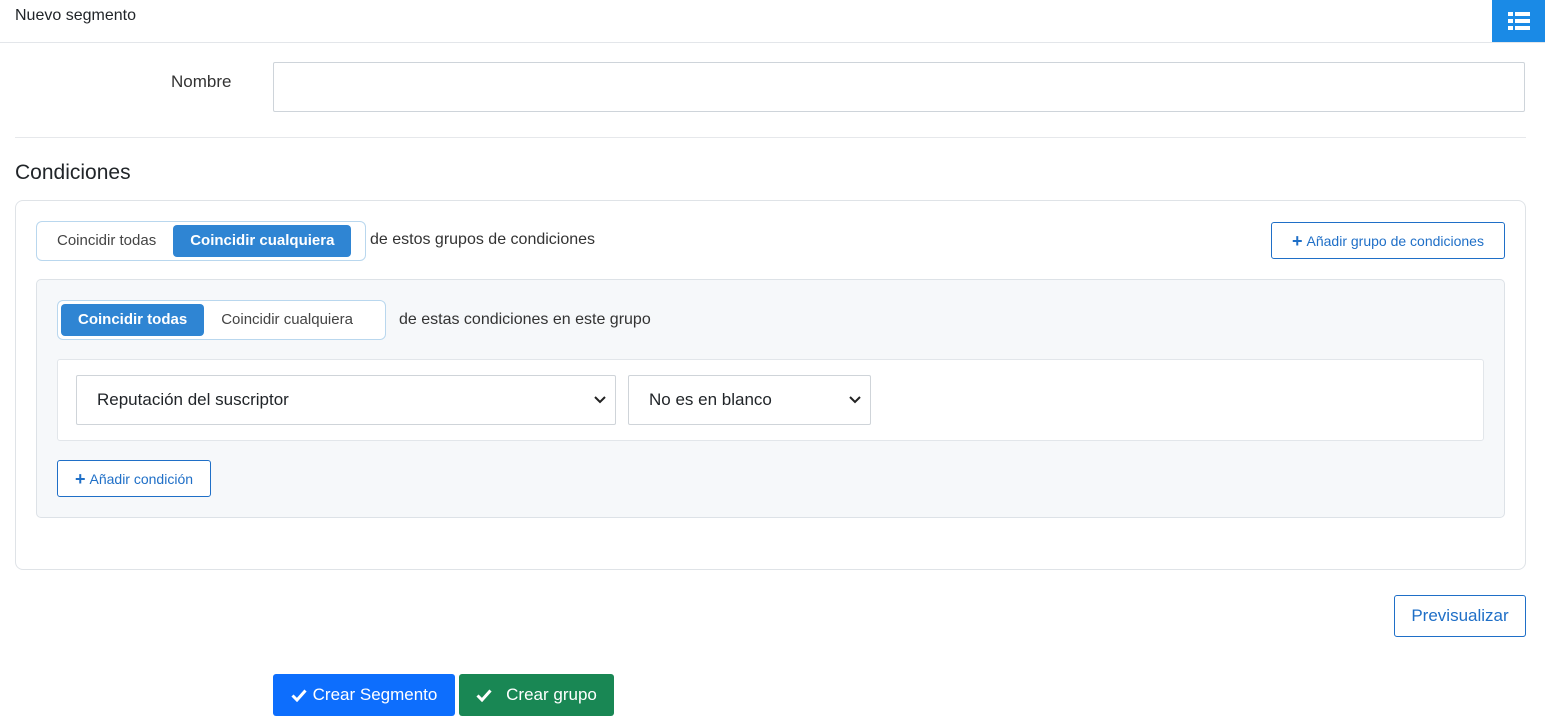  I want to click on group-match-toggle: Coincidir todas Coincidir cualquiera, so click(221, 320).